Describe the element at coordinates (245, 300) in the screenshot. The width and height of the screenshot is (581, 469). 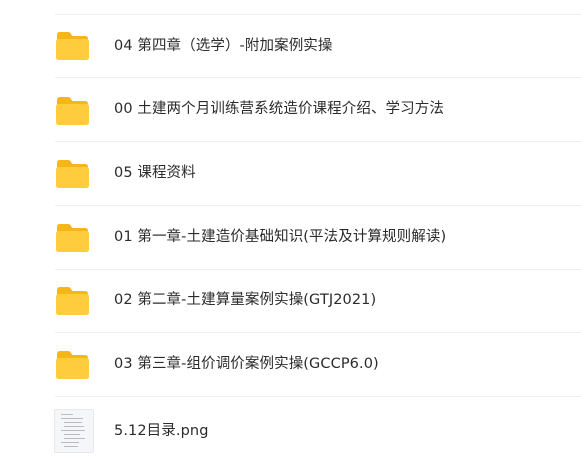
I see `file-name: 02 第二章-土建算量案例实操(GTJ2021)` at that location.